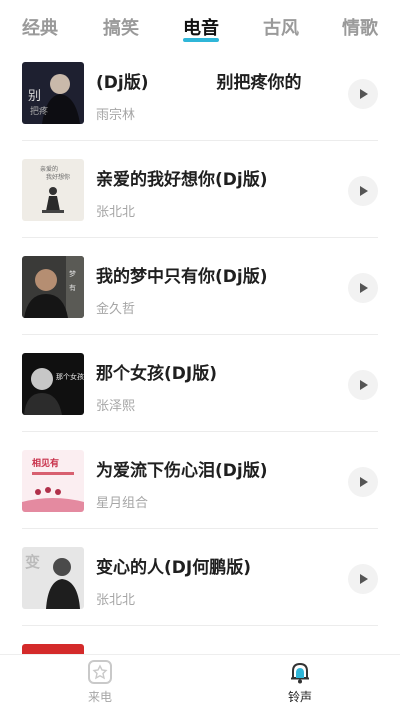 This screenshot has width=400, height=710. I want to click on list-item: 相见有 为爱流下伤心泪(Dj版) 星月组合, so click(200, 480).